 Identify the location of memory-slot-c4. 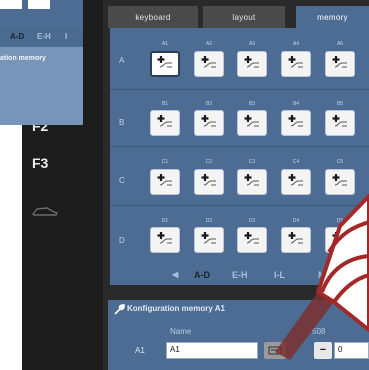
(296, 182).